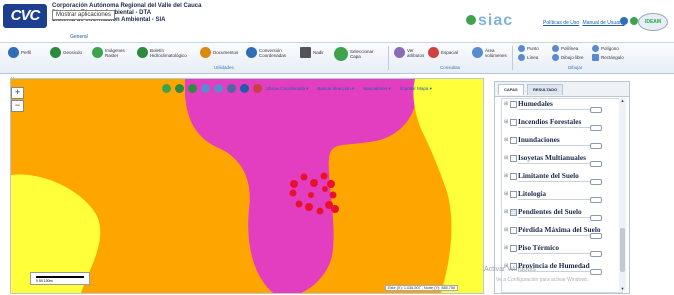  I want to click on back-icon, so click(179, 88).